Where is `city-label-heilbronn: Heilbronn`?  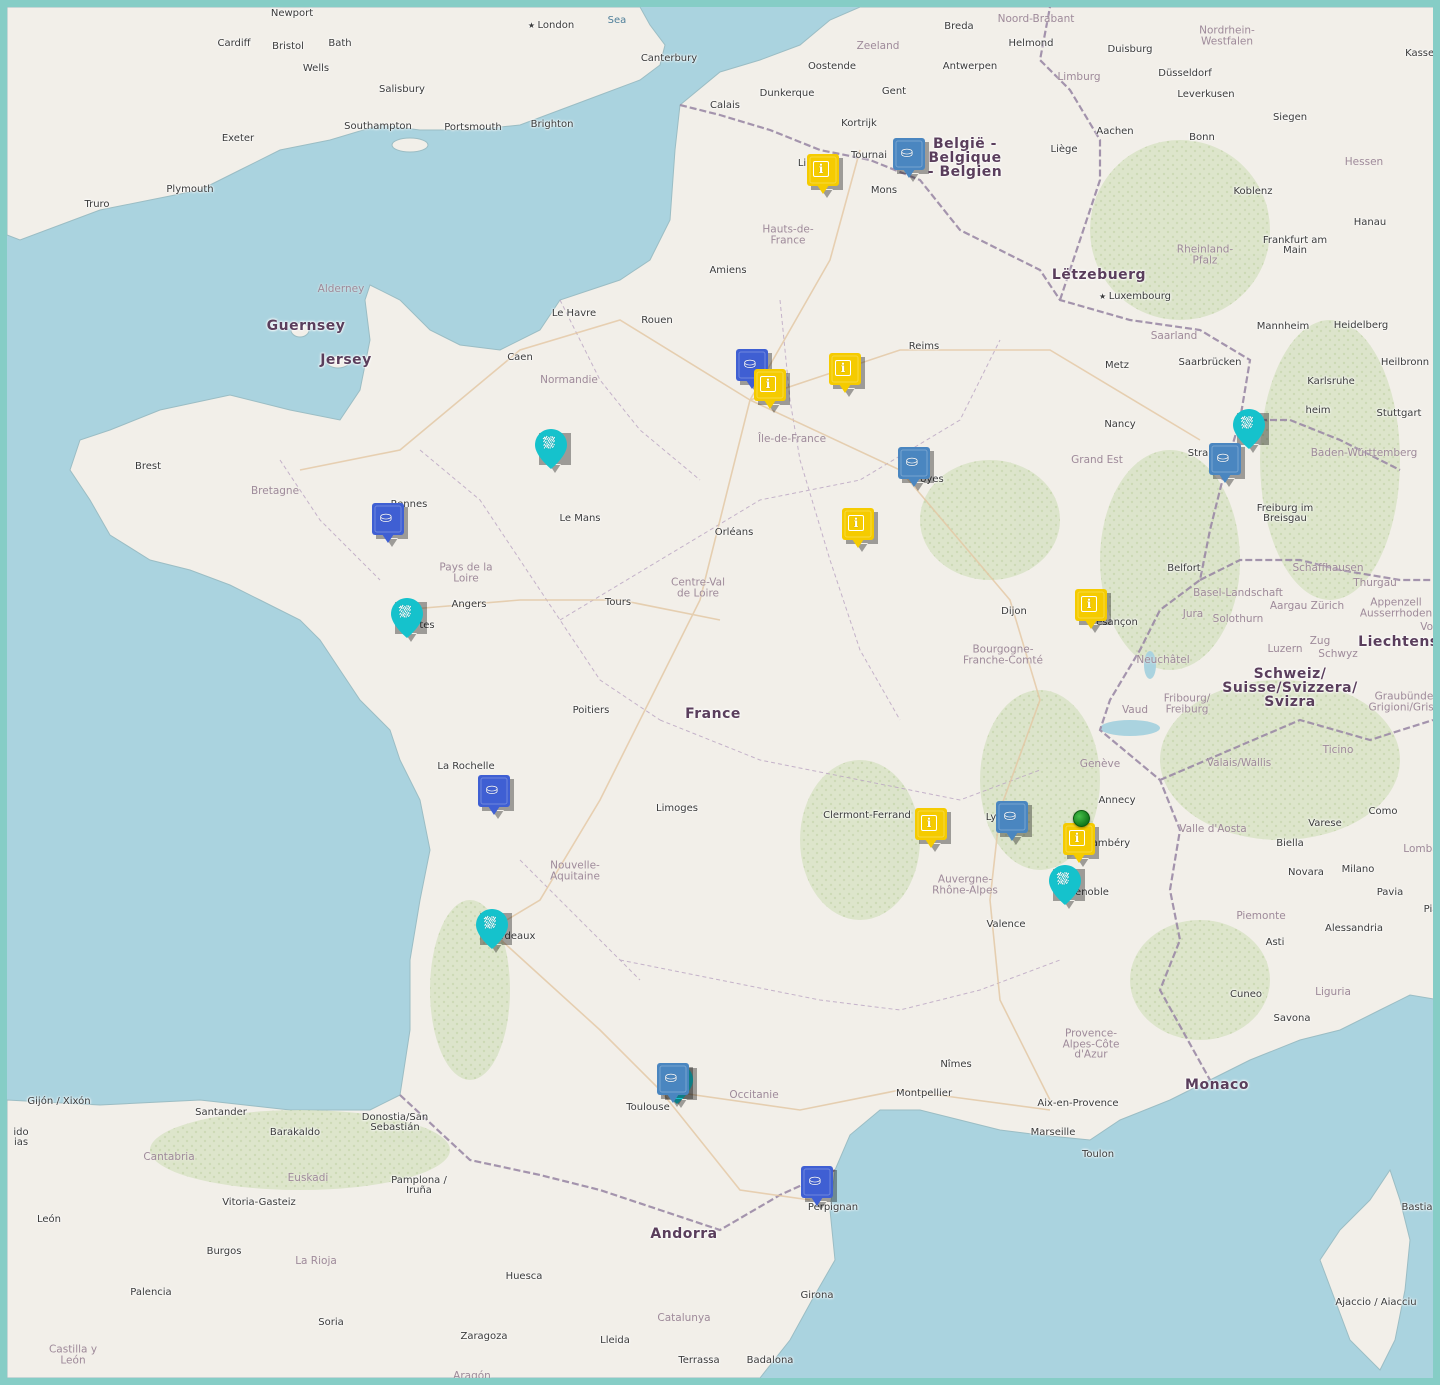 city-label-heilbronn: Heilbronn is located at coordinates (1405, 362).